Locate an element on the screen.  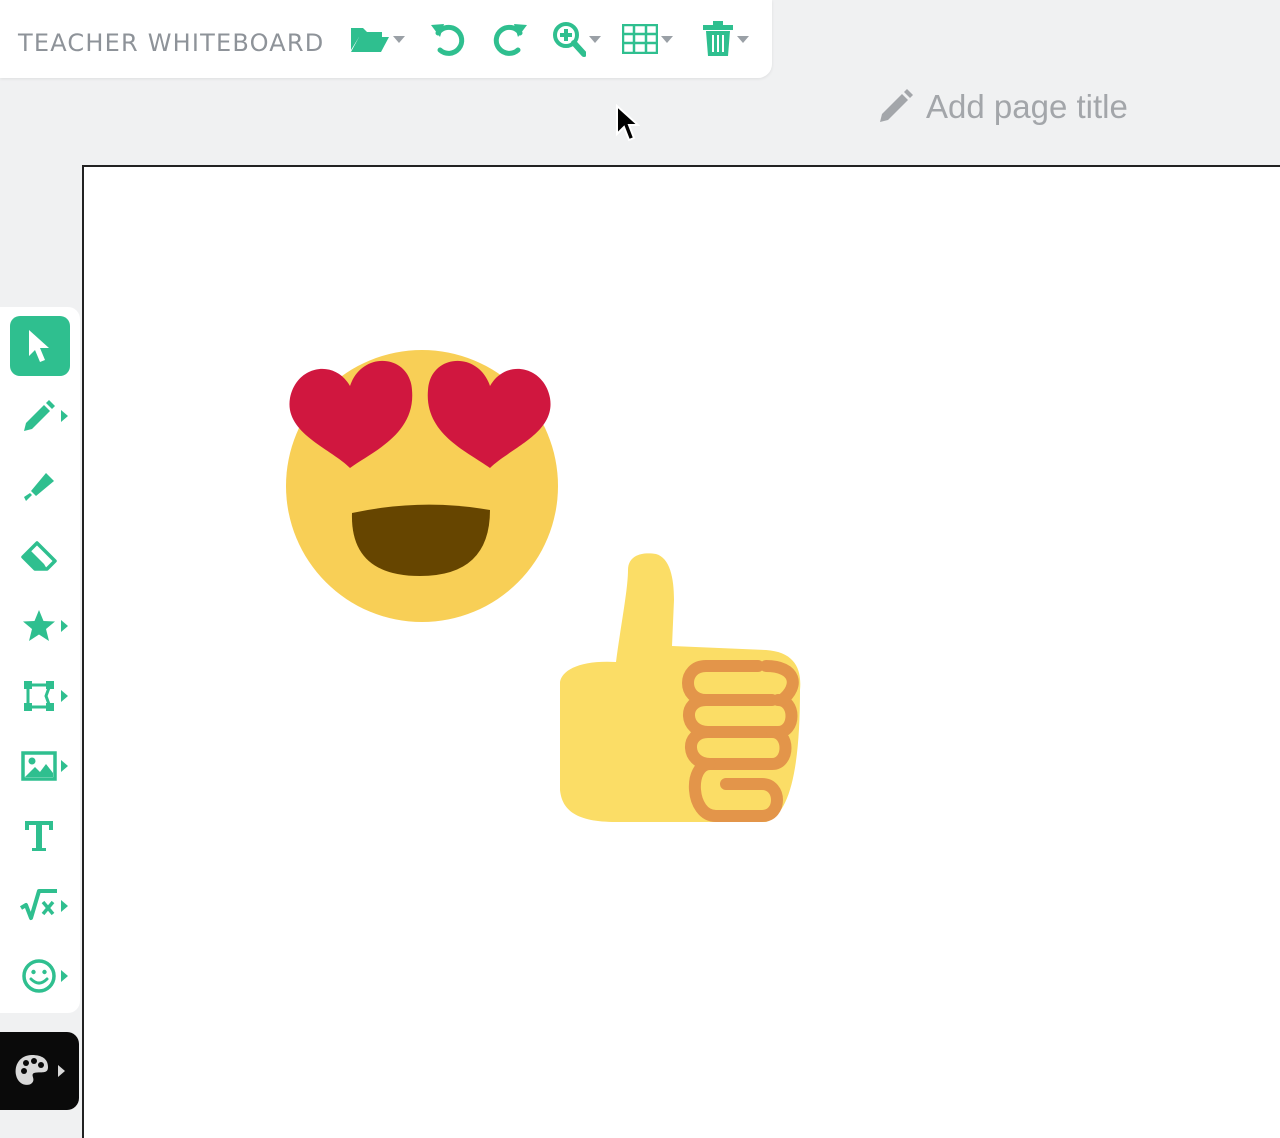
star-icon is located at coordinates (39, 625).